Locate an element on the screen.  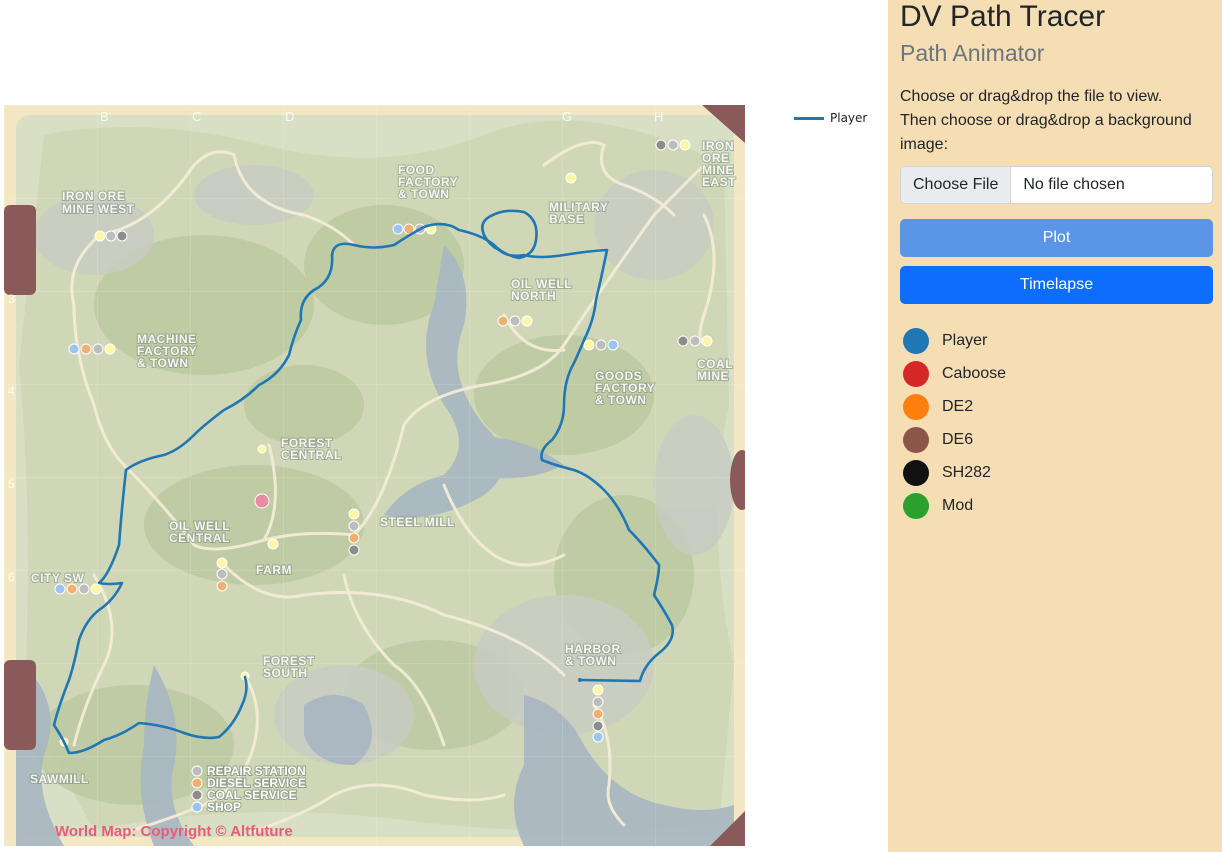
label-oil-well-central: OIL WELL CENTRAL is located at coordinates (199, 532).